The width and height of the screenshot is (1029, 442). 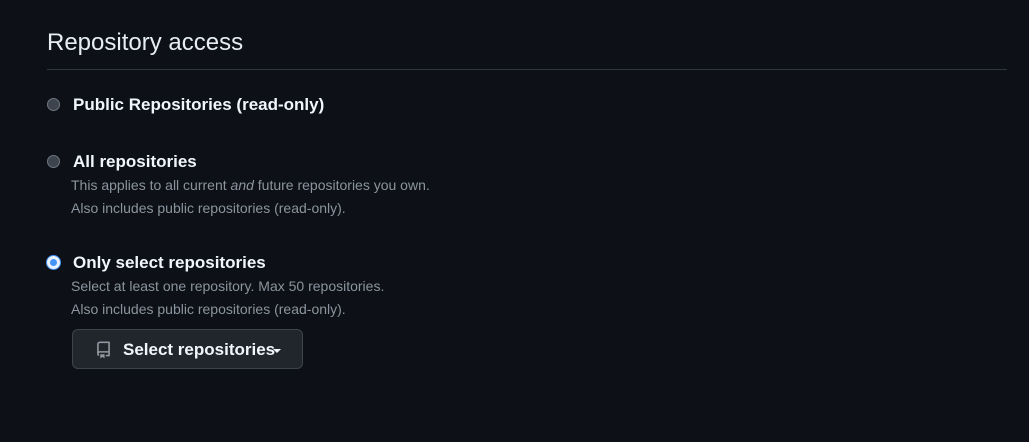 I want to click on section-title: Repository access, so click(x=145, y=42).